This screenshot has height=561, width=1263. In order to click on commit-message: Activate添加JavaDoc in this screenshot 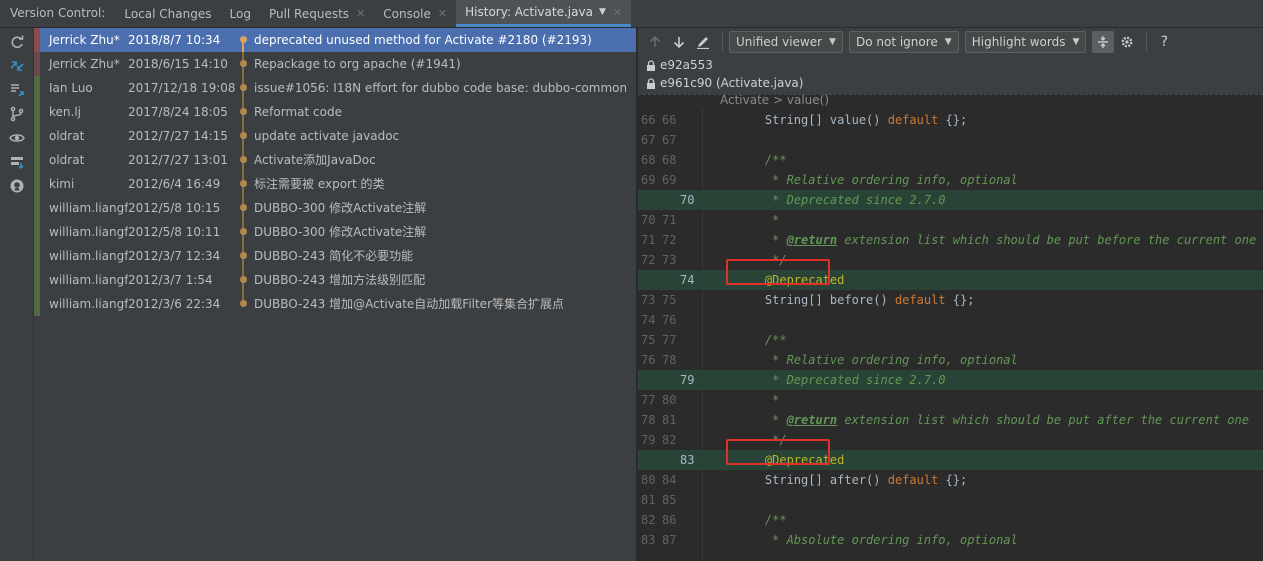, I will do `click(315, 160)`.